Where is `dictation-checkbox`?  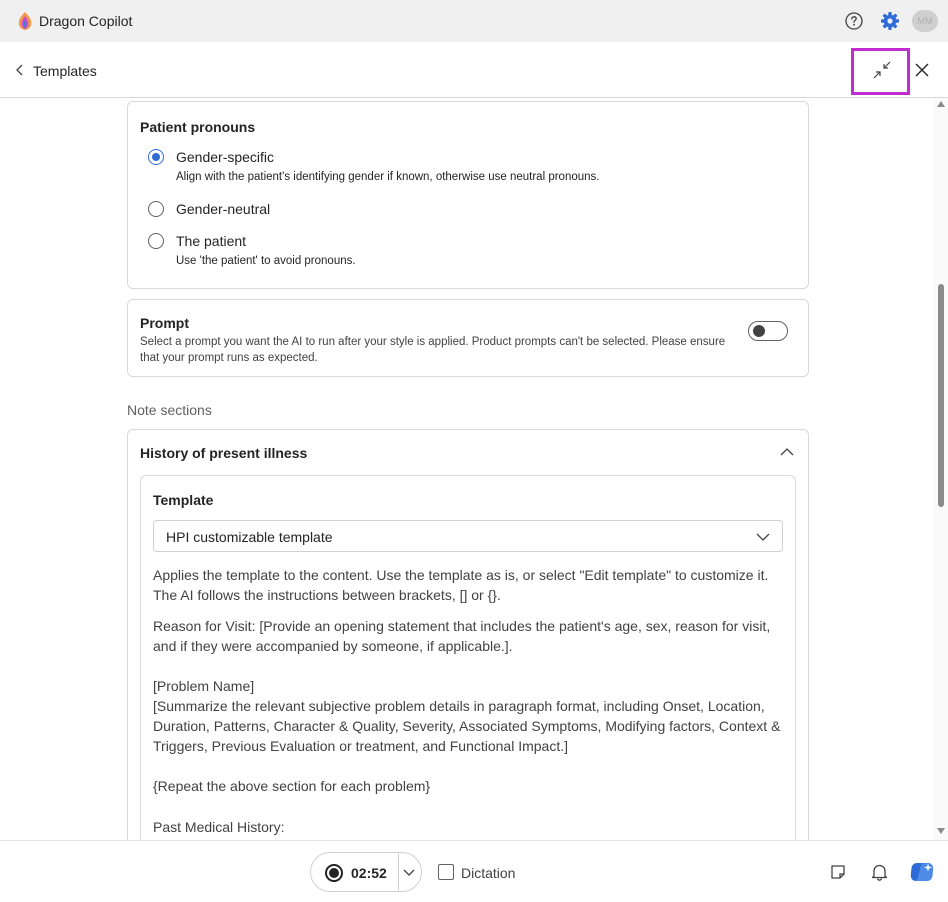 dictation-checkbox is located at coordinates (446, 872).